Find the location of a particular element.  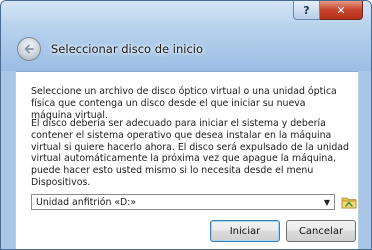

start-button: Iniciar is located at coordinates (245, 231).